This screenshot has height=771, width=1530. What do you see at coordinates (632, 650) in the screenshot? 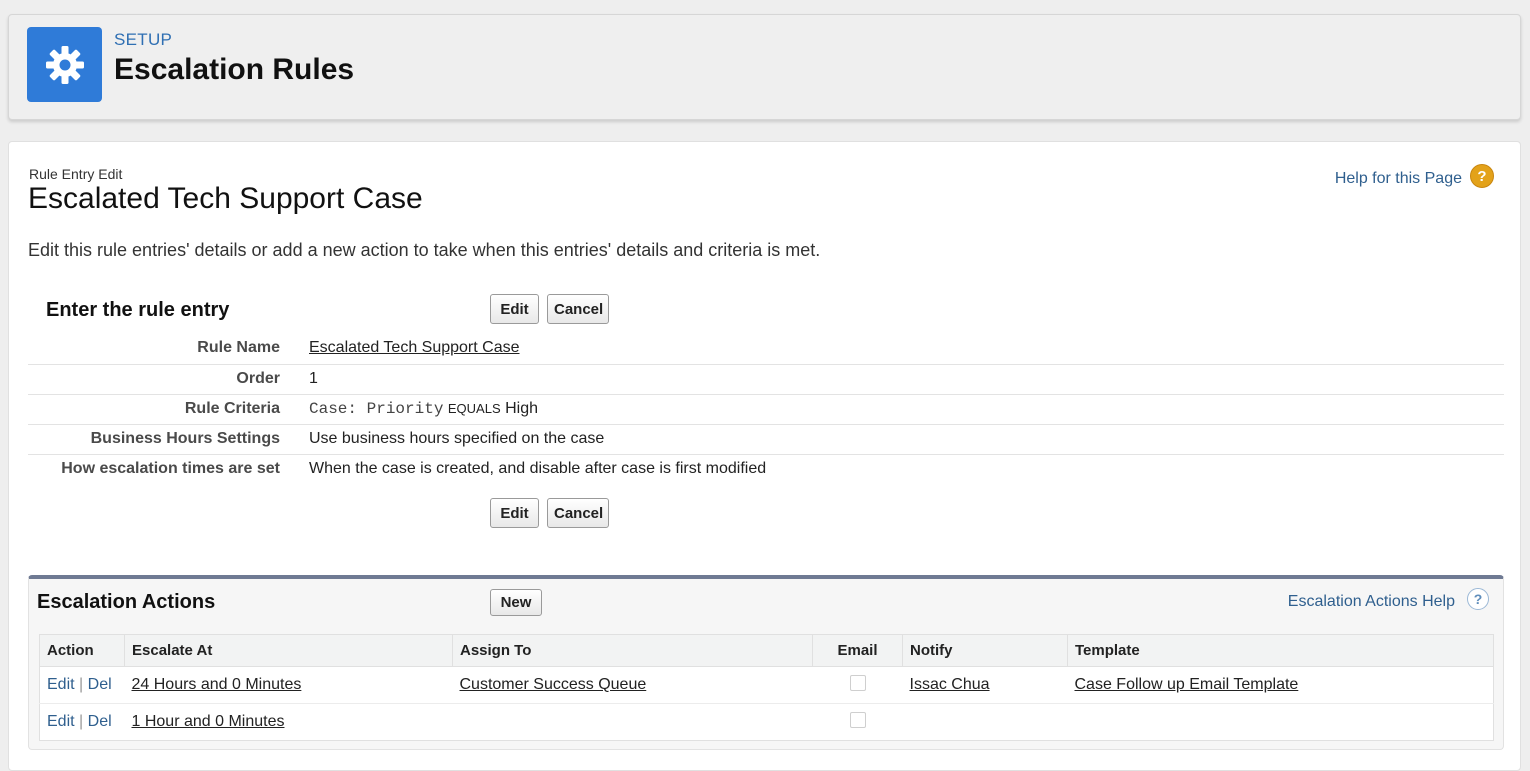
I see `column-header: Assign To` at bounding box center [632, 650].